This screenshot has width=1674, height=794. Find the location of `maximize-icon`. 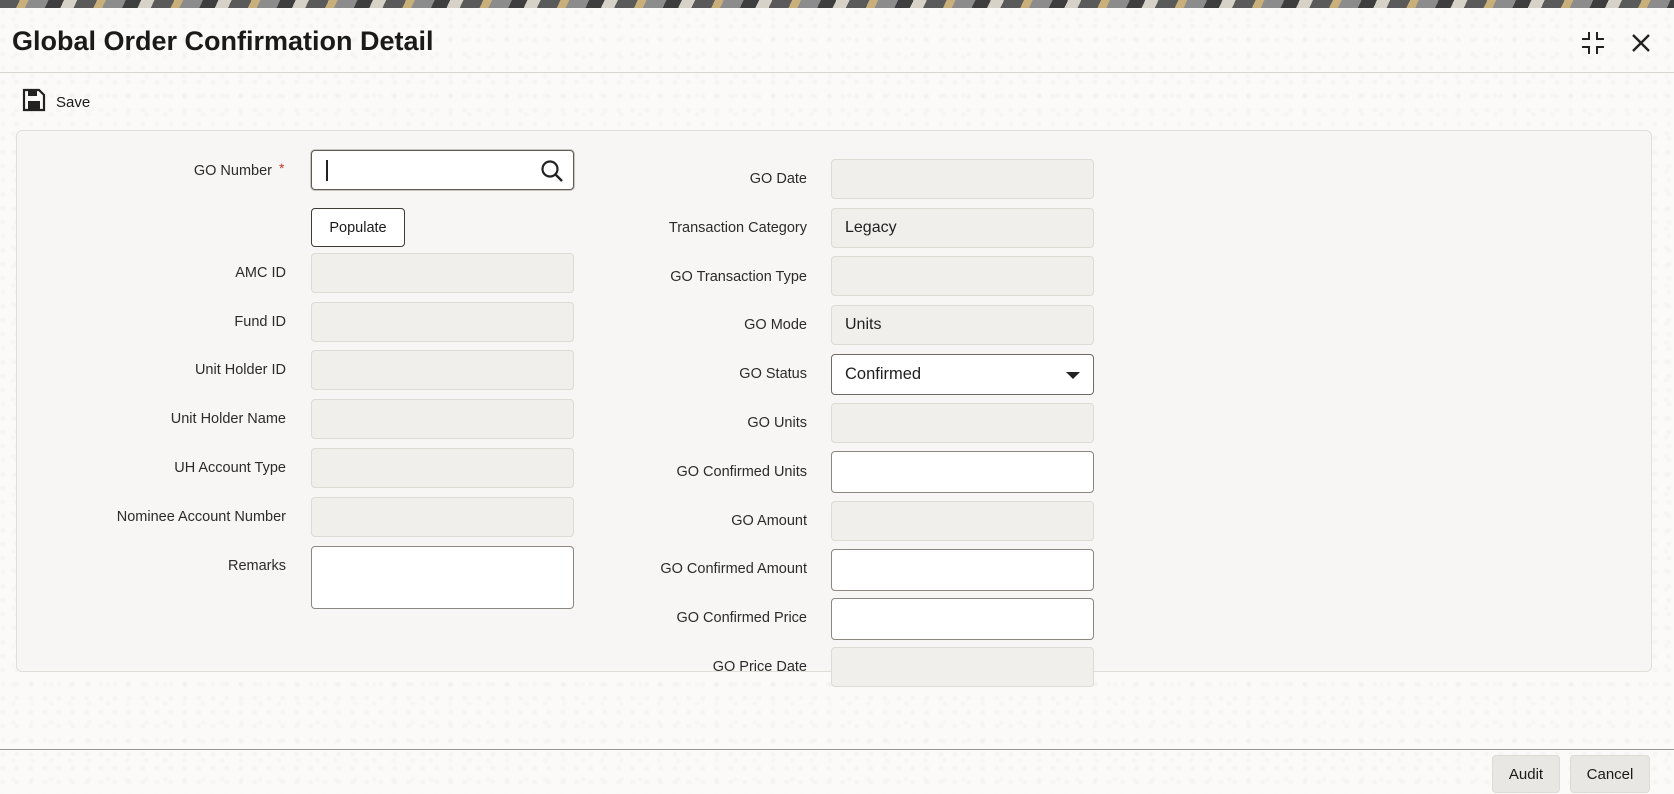

maximize-icon is located at coordinates (1593, 43).